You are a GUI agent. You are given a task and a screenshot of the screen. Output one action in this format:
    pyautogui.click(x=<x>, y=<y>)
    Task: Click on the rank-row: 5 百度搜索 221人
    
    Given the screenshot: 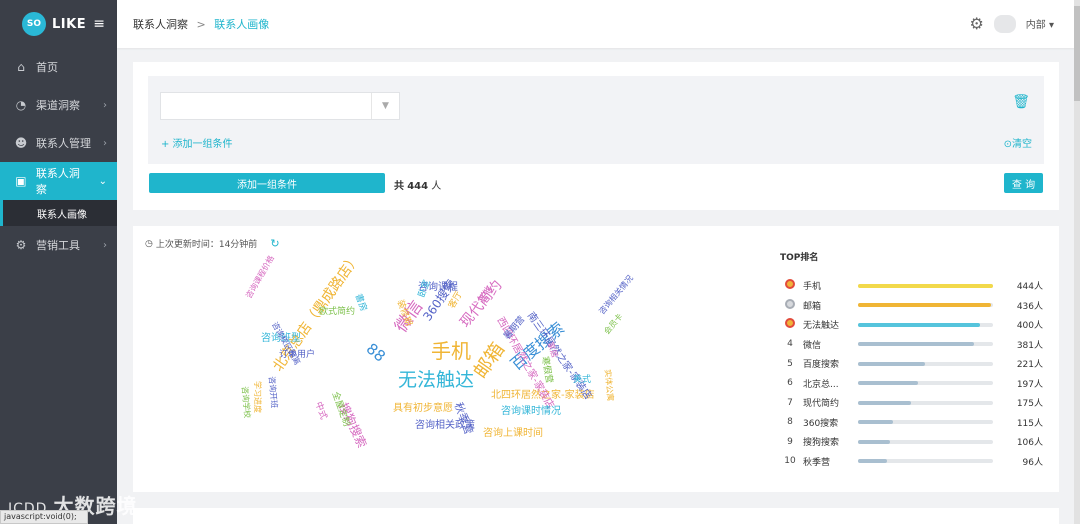 What is the action you would take?
    pyautogui.click(x=913, y=364)
    